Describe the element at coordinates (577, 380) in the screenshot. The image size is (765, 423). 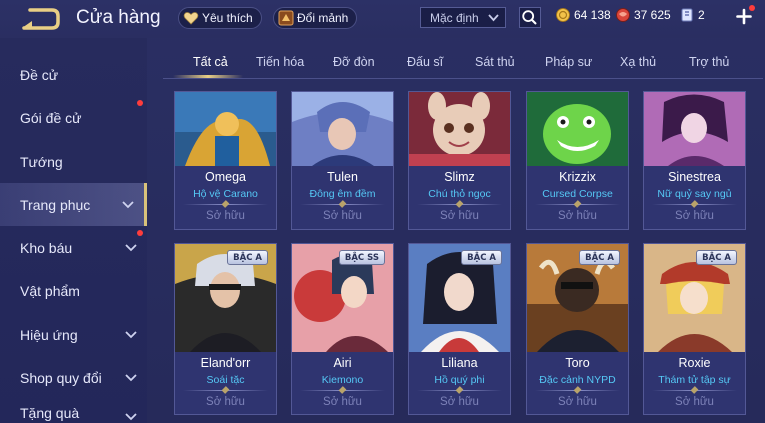
I see `skin-name: Đặc cảnh NYPD` at that location.